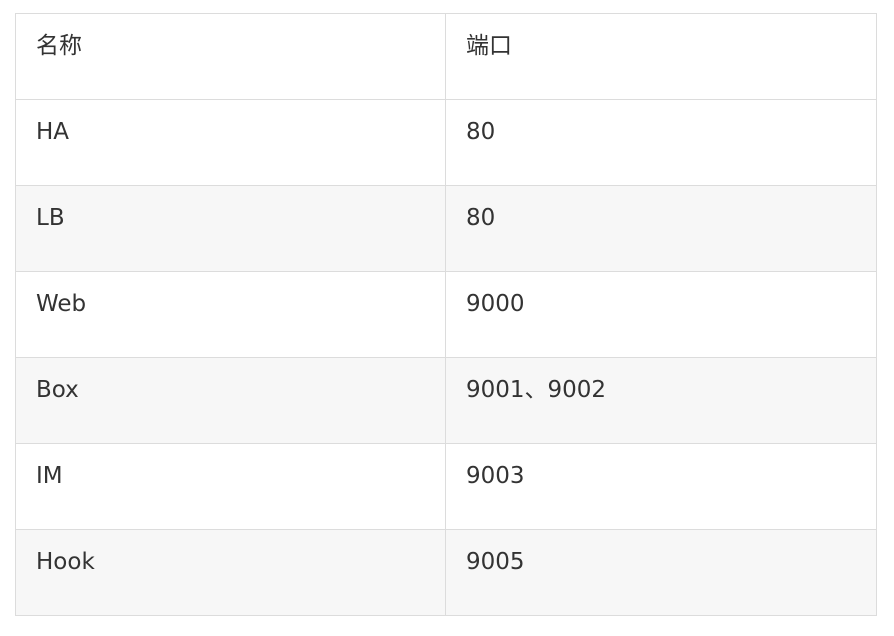  I want to click on header-name: 名称, so click(230, 56).